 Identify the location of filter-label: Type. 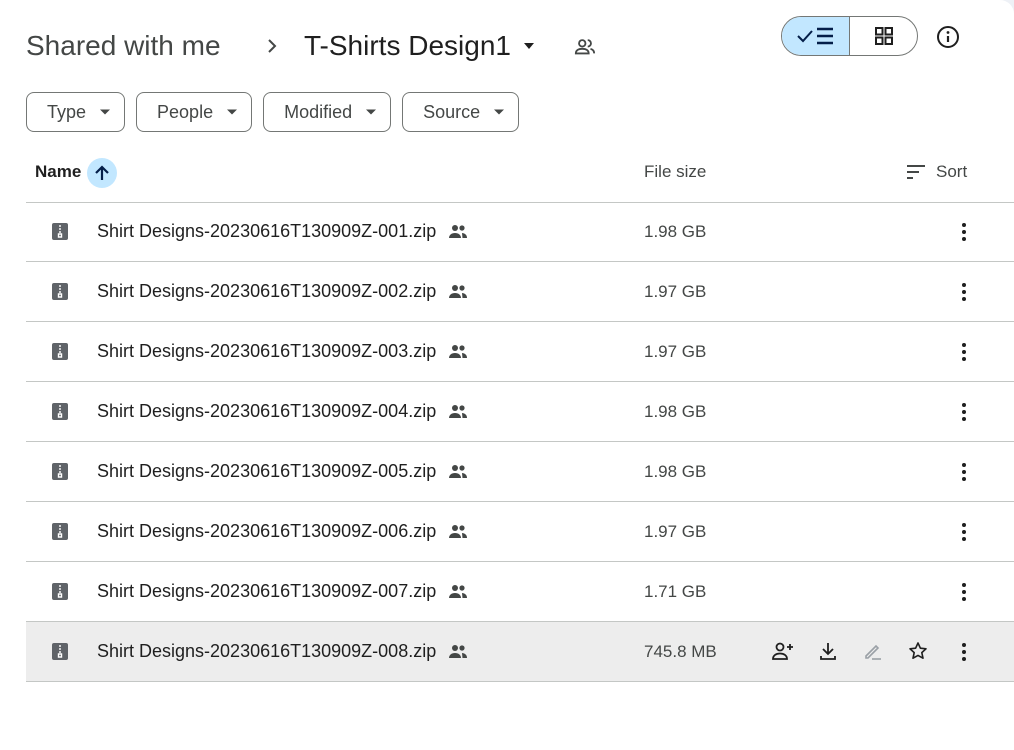
(67, 111).